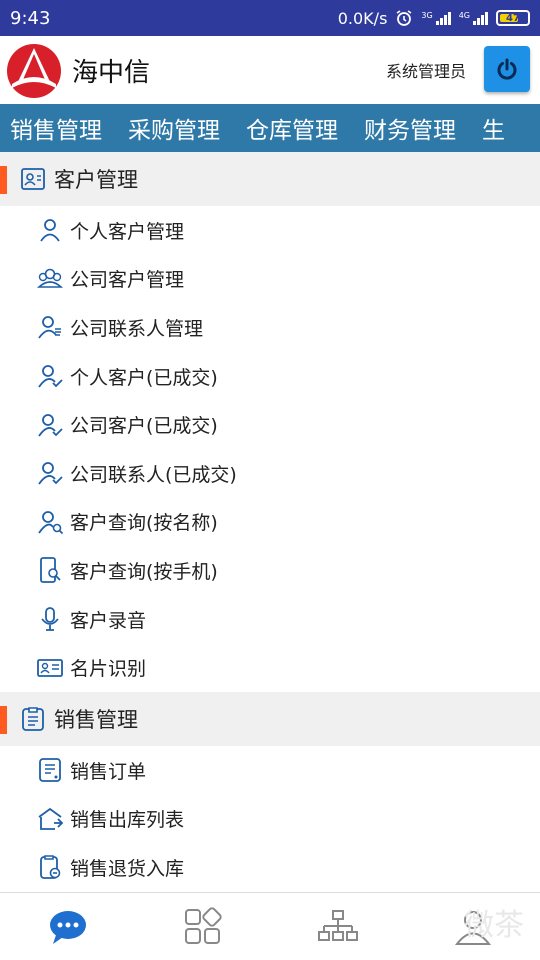  I want to click on section-sales-management: 销售管理, so click(270, 718).